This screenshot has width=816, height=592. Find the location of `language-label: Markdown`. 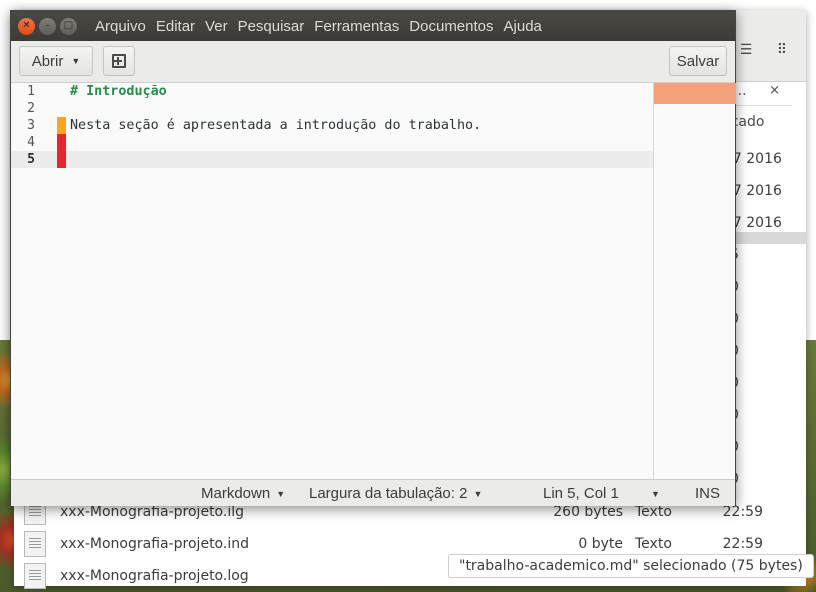

language-label: Markdown is located at coordinates (236, 493).